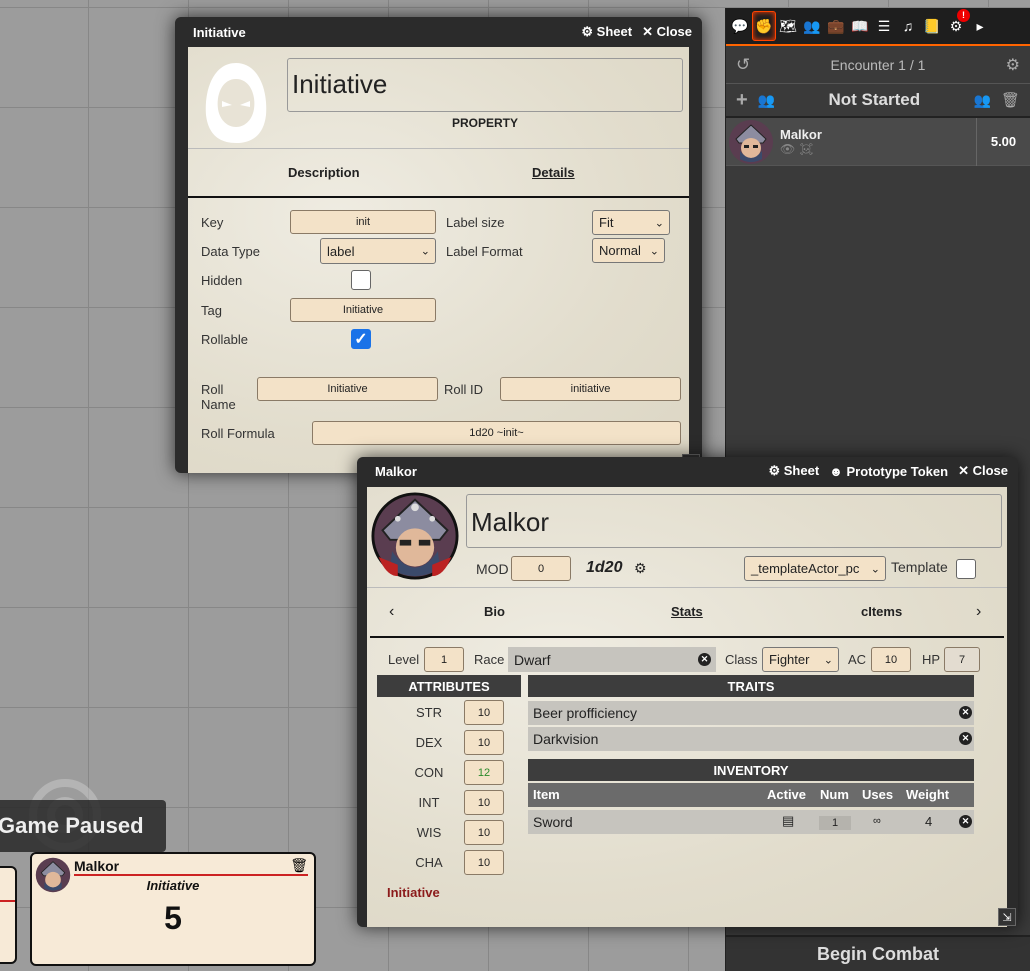 The image size is (1030, 971). What do you see at coordinates (962, 659) in the screenshot?
I see `hp-input: 7` at bounding box center [962, 659].